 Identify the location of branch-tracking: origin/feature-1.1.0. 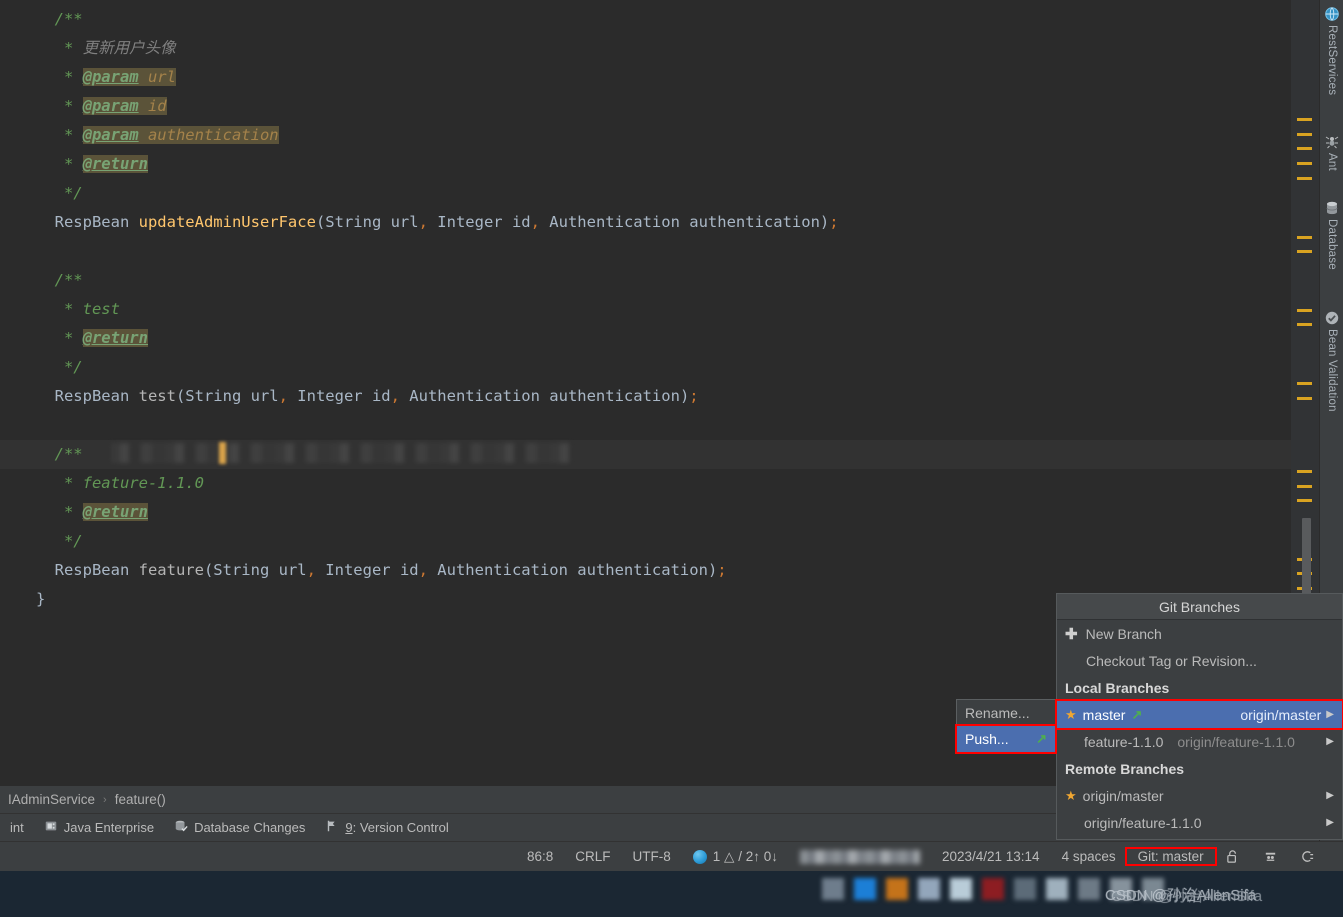
(1236, 741).